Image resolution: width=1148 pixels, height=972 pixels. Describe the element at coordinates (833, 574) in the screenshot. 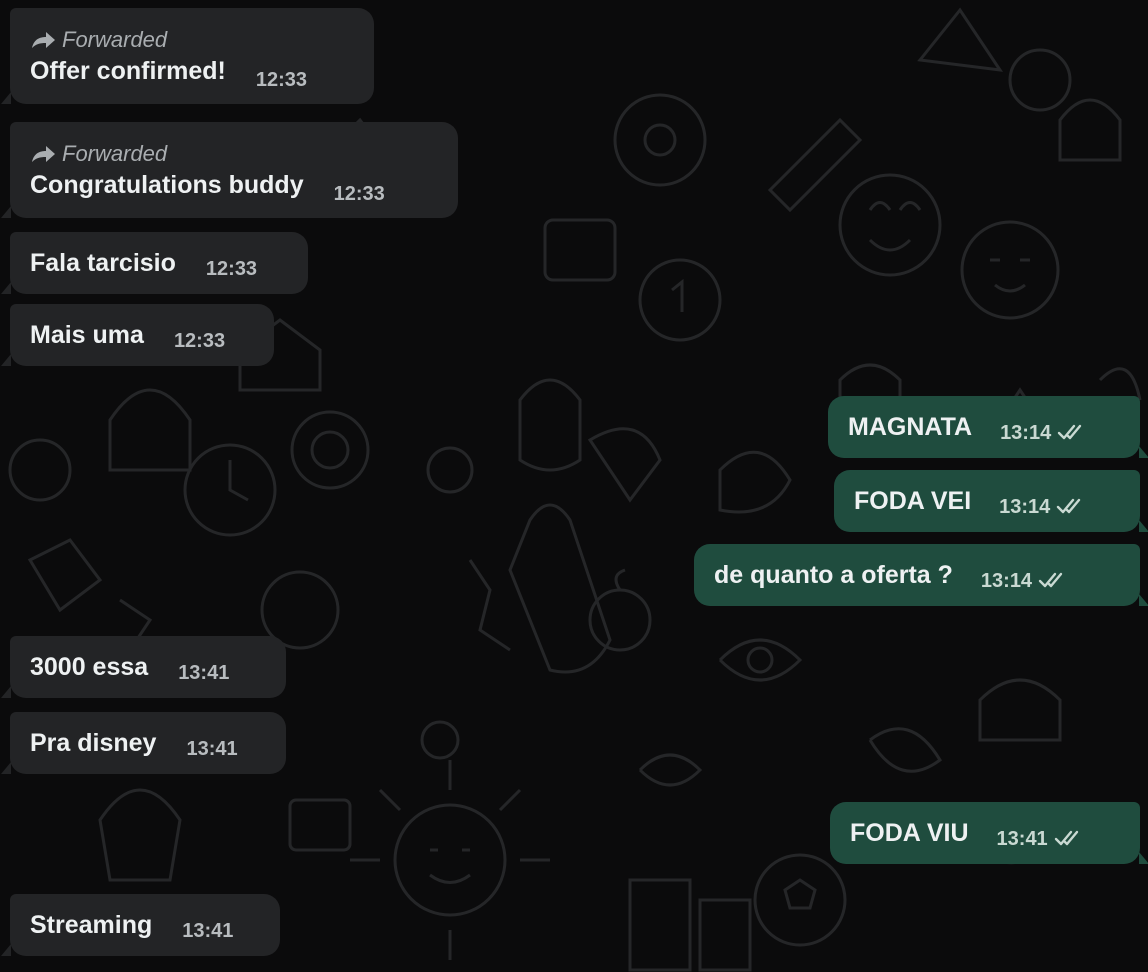

I see `message-text: de quanto a oferta ?` at that location.